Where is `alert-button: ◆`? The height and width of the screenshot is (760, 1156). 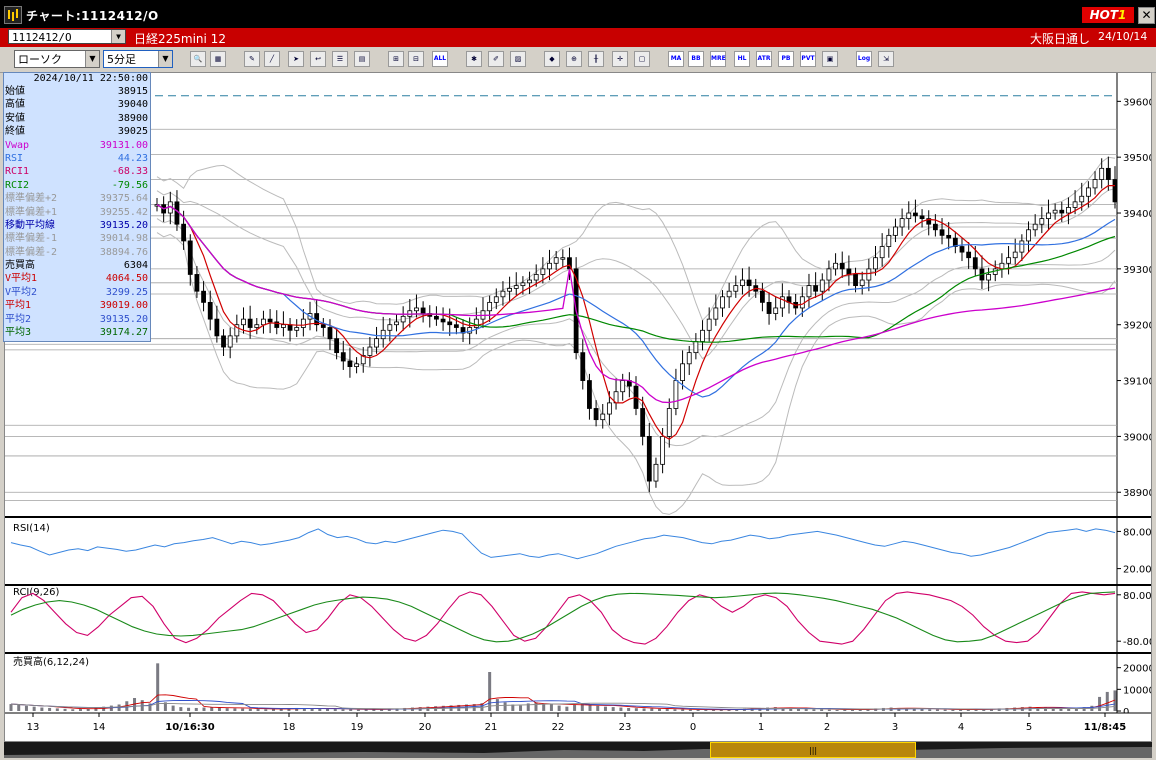
alert-button: ◆ is located at coordinates (552, 59).